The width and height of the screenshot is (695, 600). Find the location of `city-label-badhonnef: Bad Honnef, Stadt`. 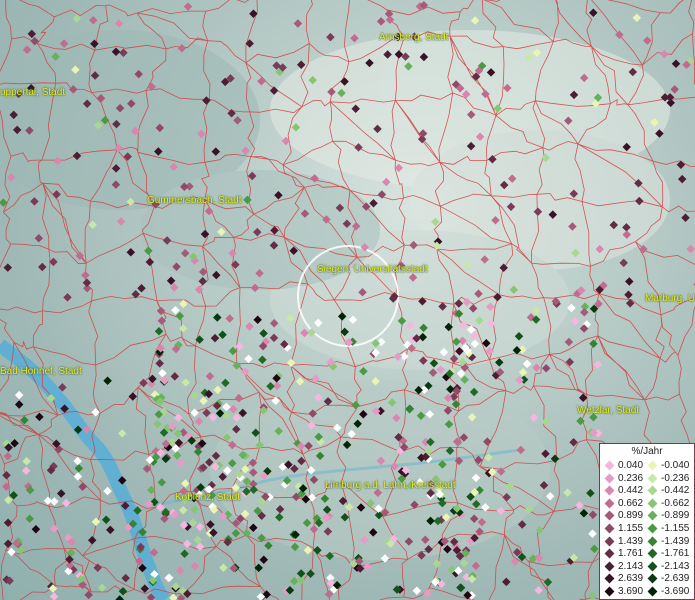

city-label-badhonnef: Bad Honnef, Stadt is located at coordinates (41, 371).